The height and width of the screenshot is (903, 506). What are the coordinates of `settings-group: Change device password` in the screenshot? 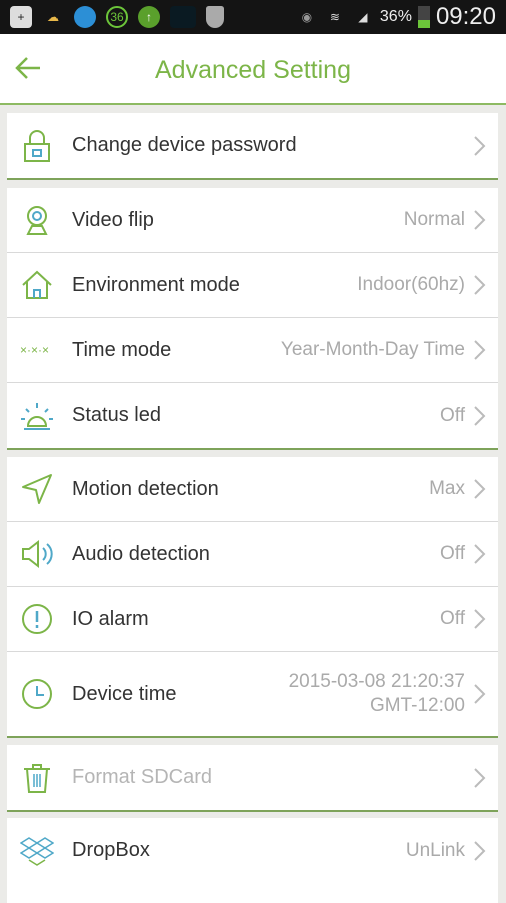 It's located at (252, 146).